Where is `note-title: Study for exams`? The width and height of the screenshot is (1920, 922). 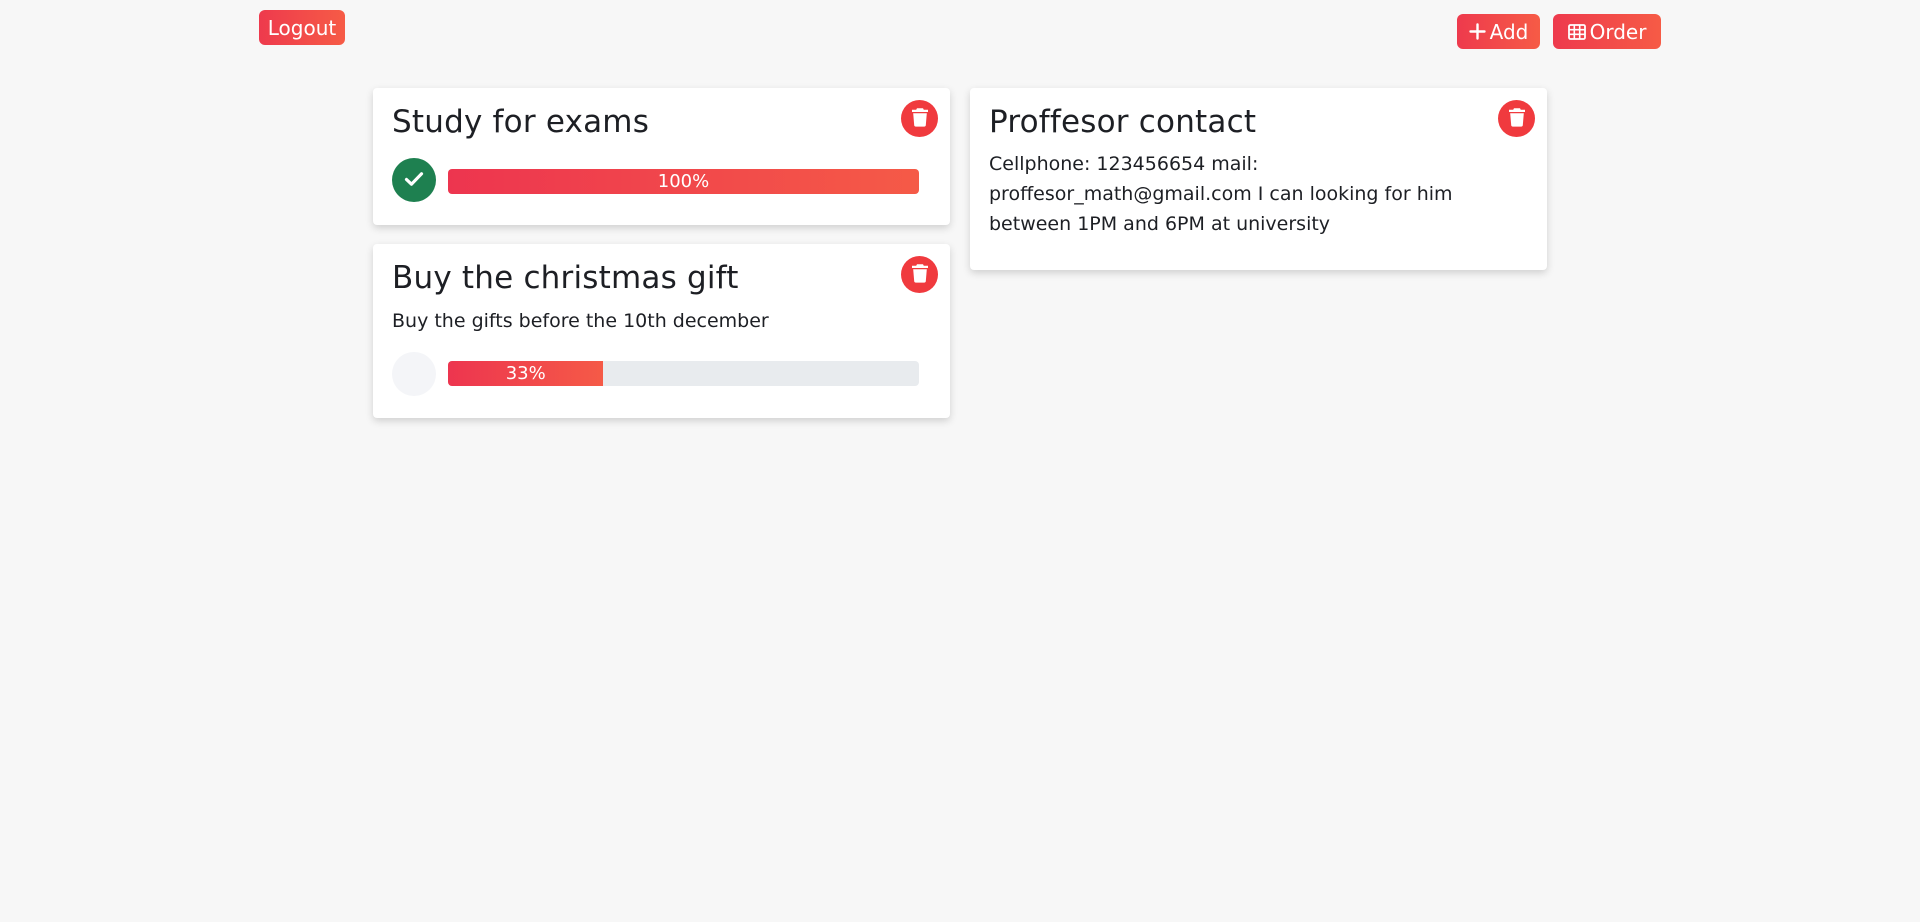 note-title: Study for exams is located at coordinates (521, 122).